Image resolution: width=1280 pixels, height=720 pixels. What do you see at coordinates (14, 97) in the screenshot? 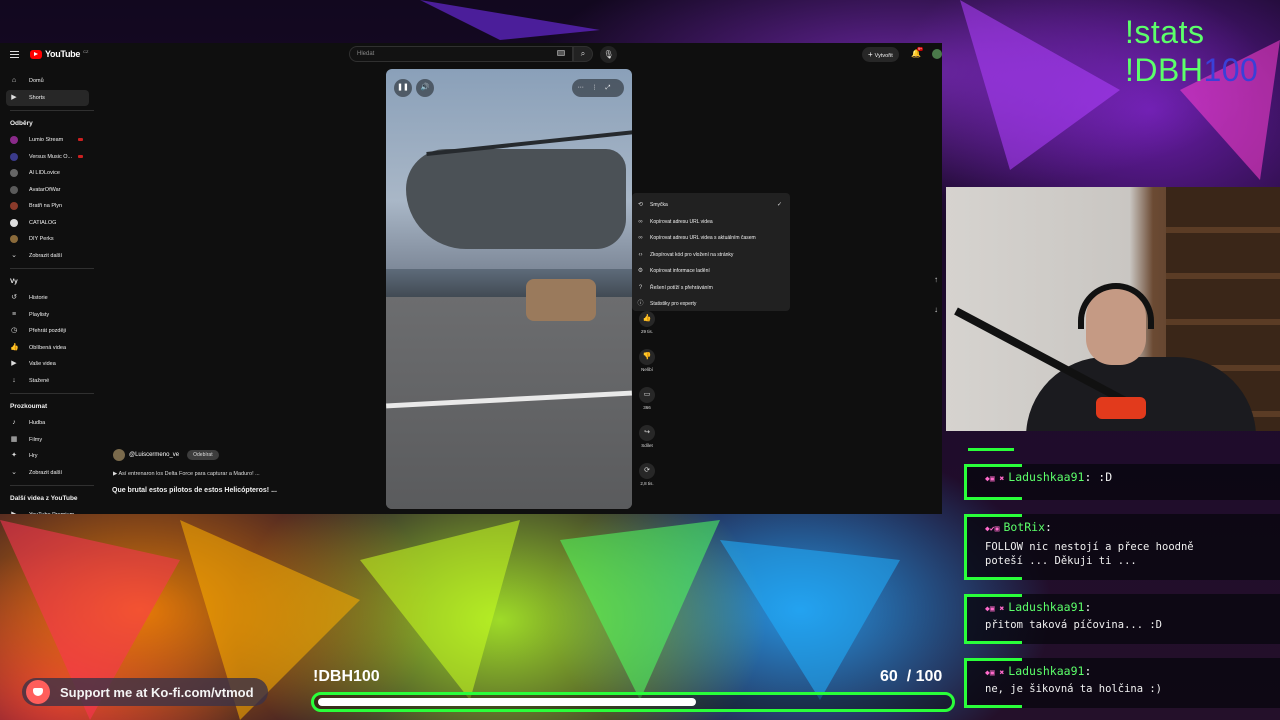
I see `shorts-icon: ▶` at bounding box center [14, 97].